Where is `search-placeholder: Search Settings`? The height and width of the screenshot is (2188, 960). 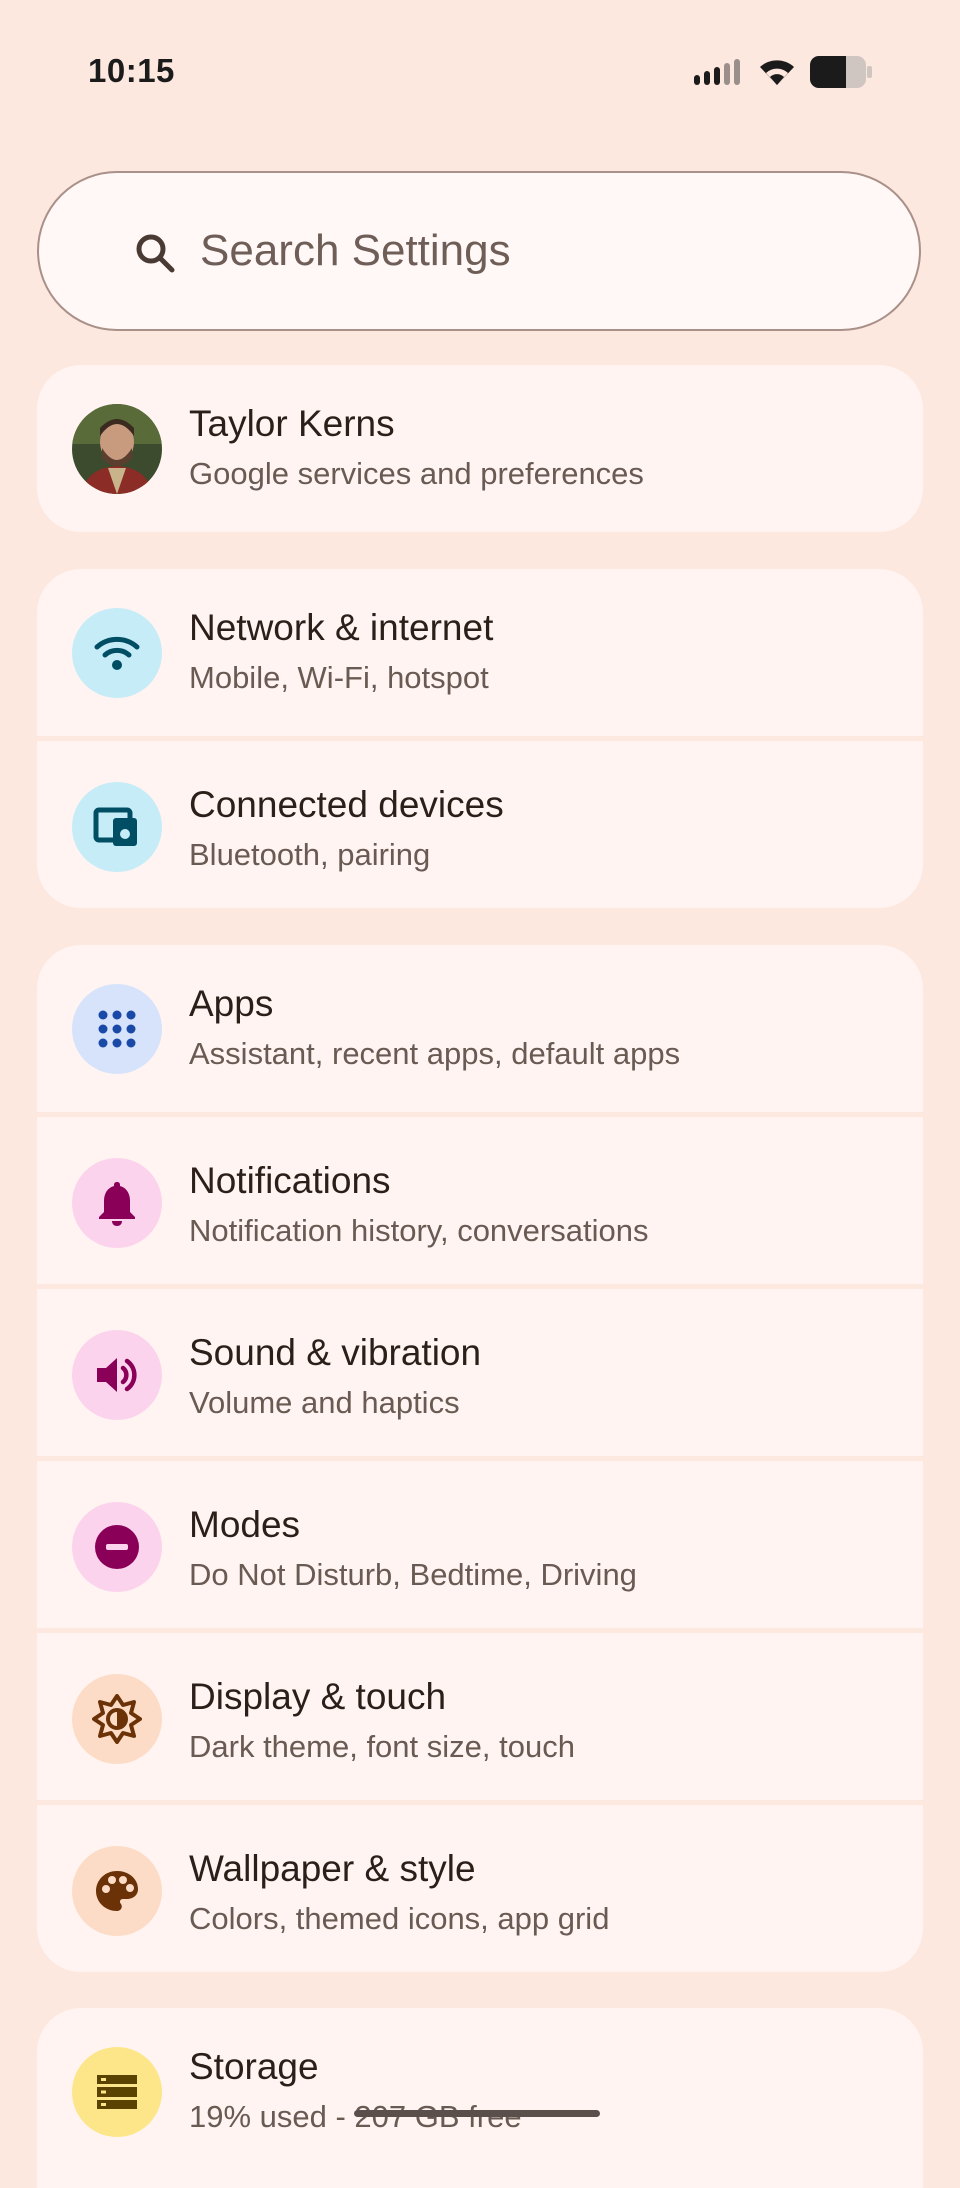
search-placeholder: Search Settings is located at coordinates (355, 250).